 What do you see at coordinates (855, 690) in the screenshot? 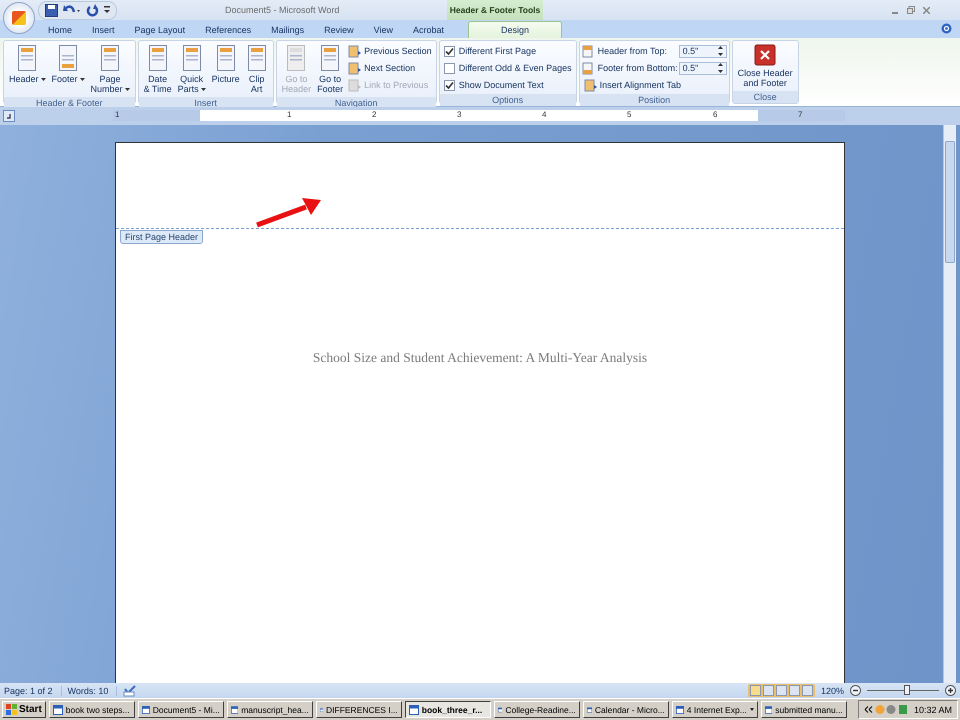
I see `zoom-out-icon` at bounding box center [855, 690].